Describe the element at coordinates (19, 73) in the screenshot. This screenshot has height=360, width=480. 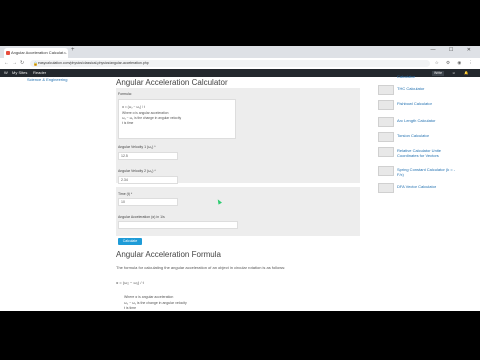
I see `my-sites-link: My Sites` at that location.